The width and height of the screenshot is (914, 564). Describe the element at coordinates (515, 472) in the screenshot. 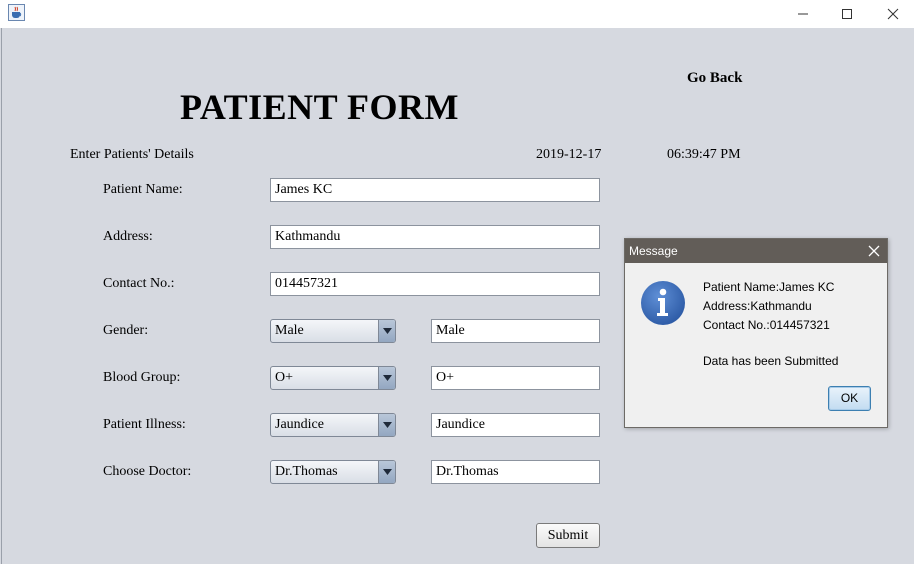

I see `doctor-field: Dr.Thomas` at that location.